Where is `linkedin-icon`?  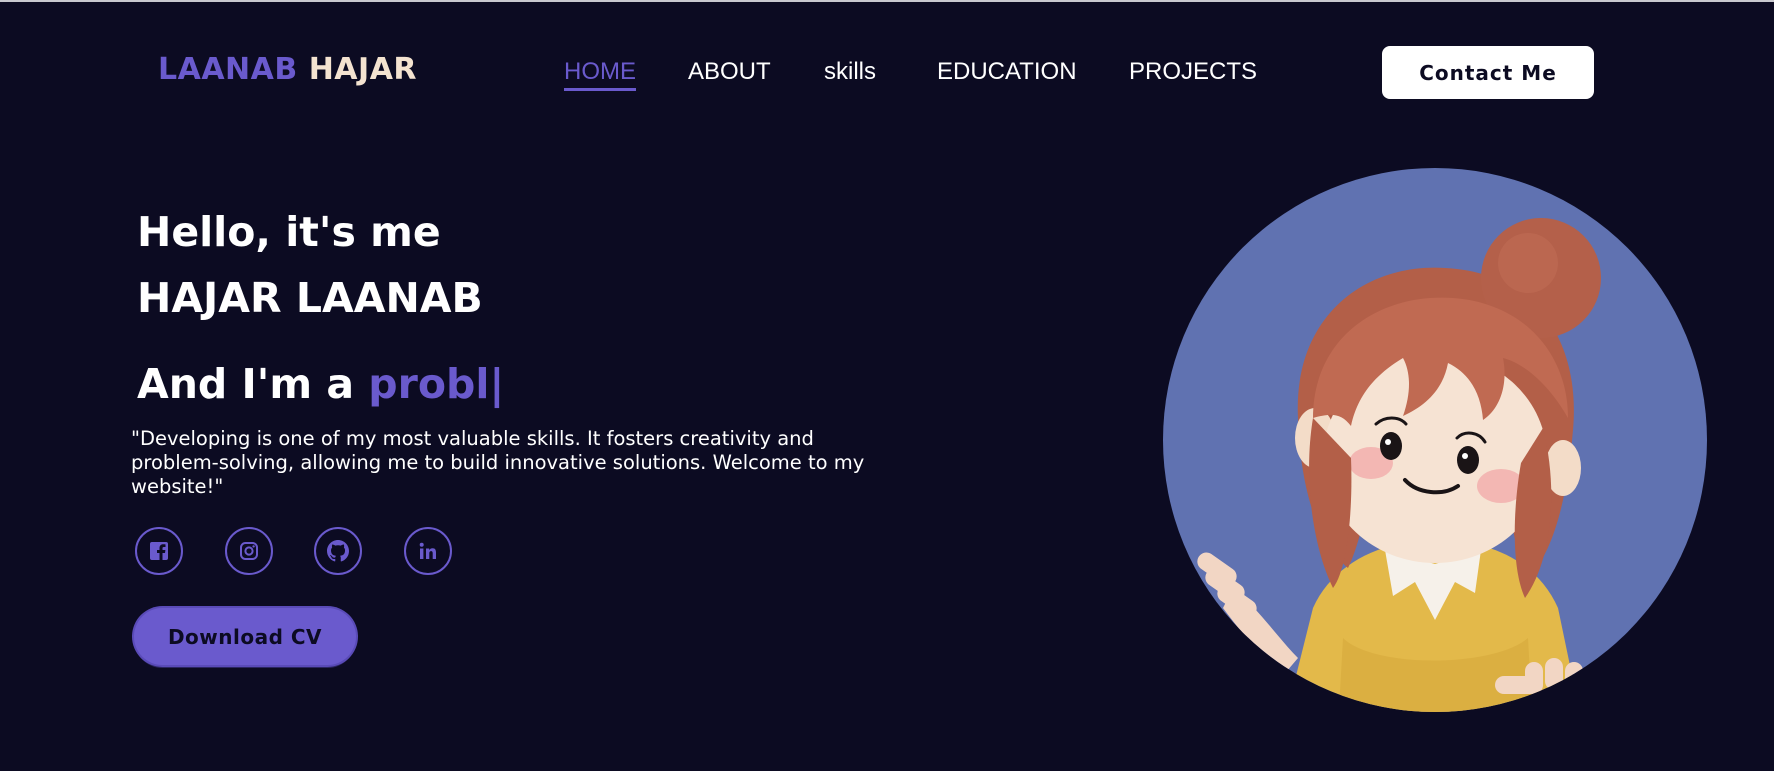 linkedin-icon is located at coordinates (427, 550).